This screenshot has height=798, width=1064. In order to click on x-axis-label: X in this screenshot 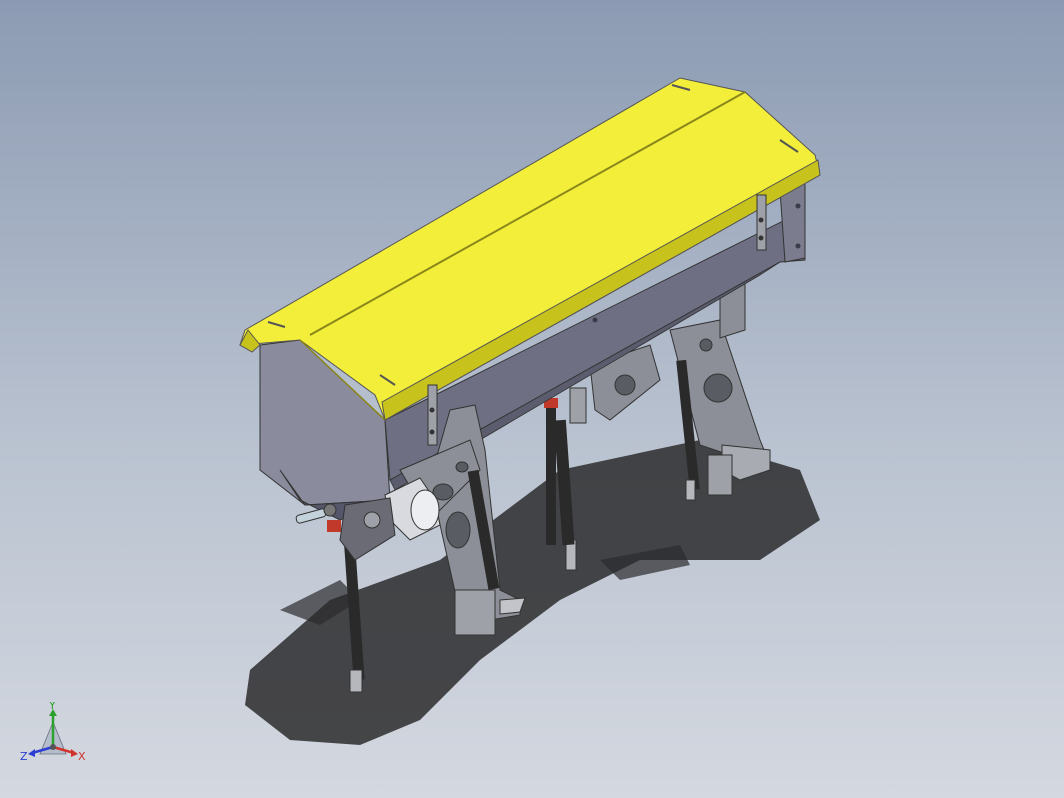, I will do `click(82, 756)`.